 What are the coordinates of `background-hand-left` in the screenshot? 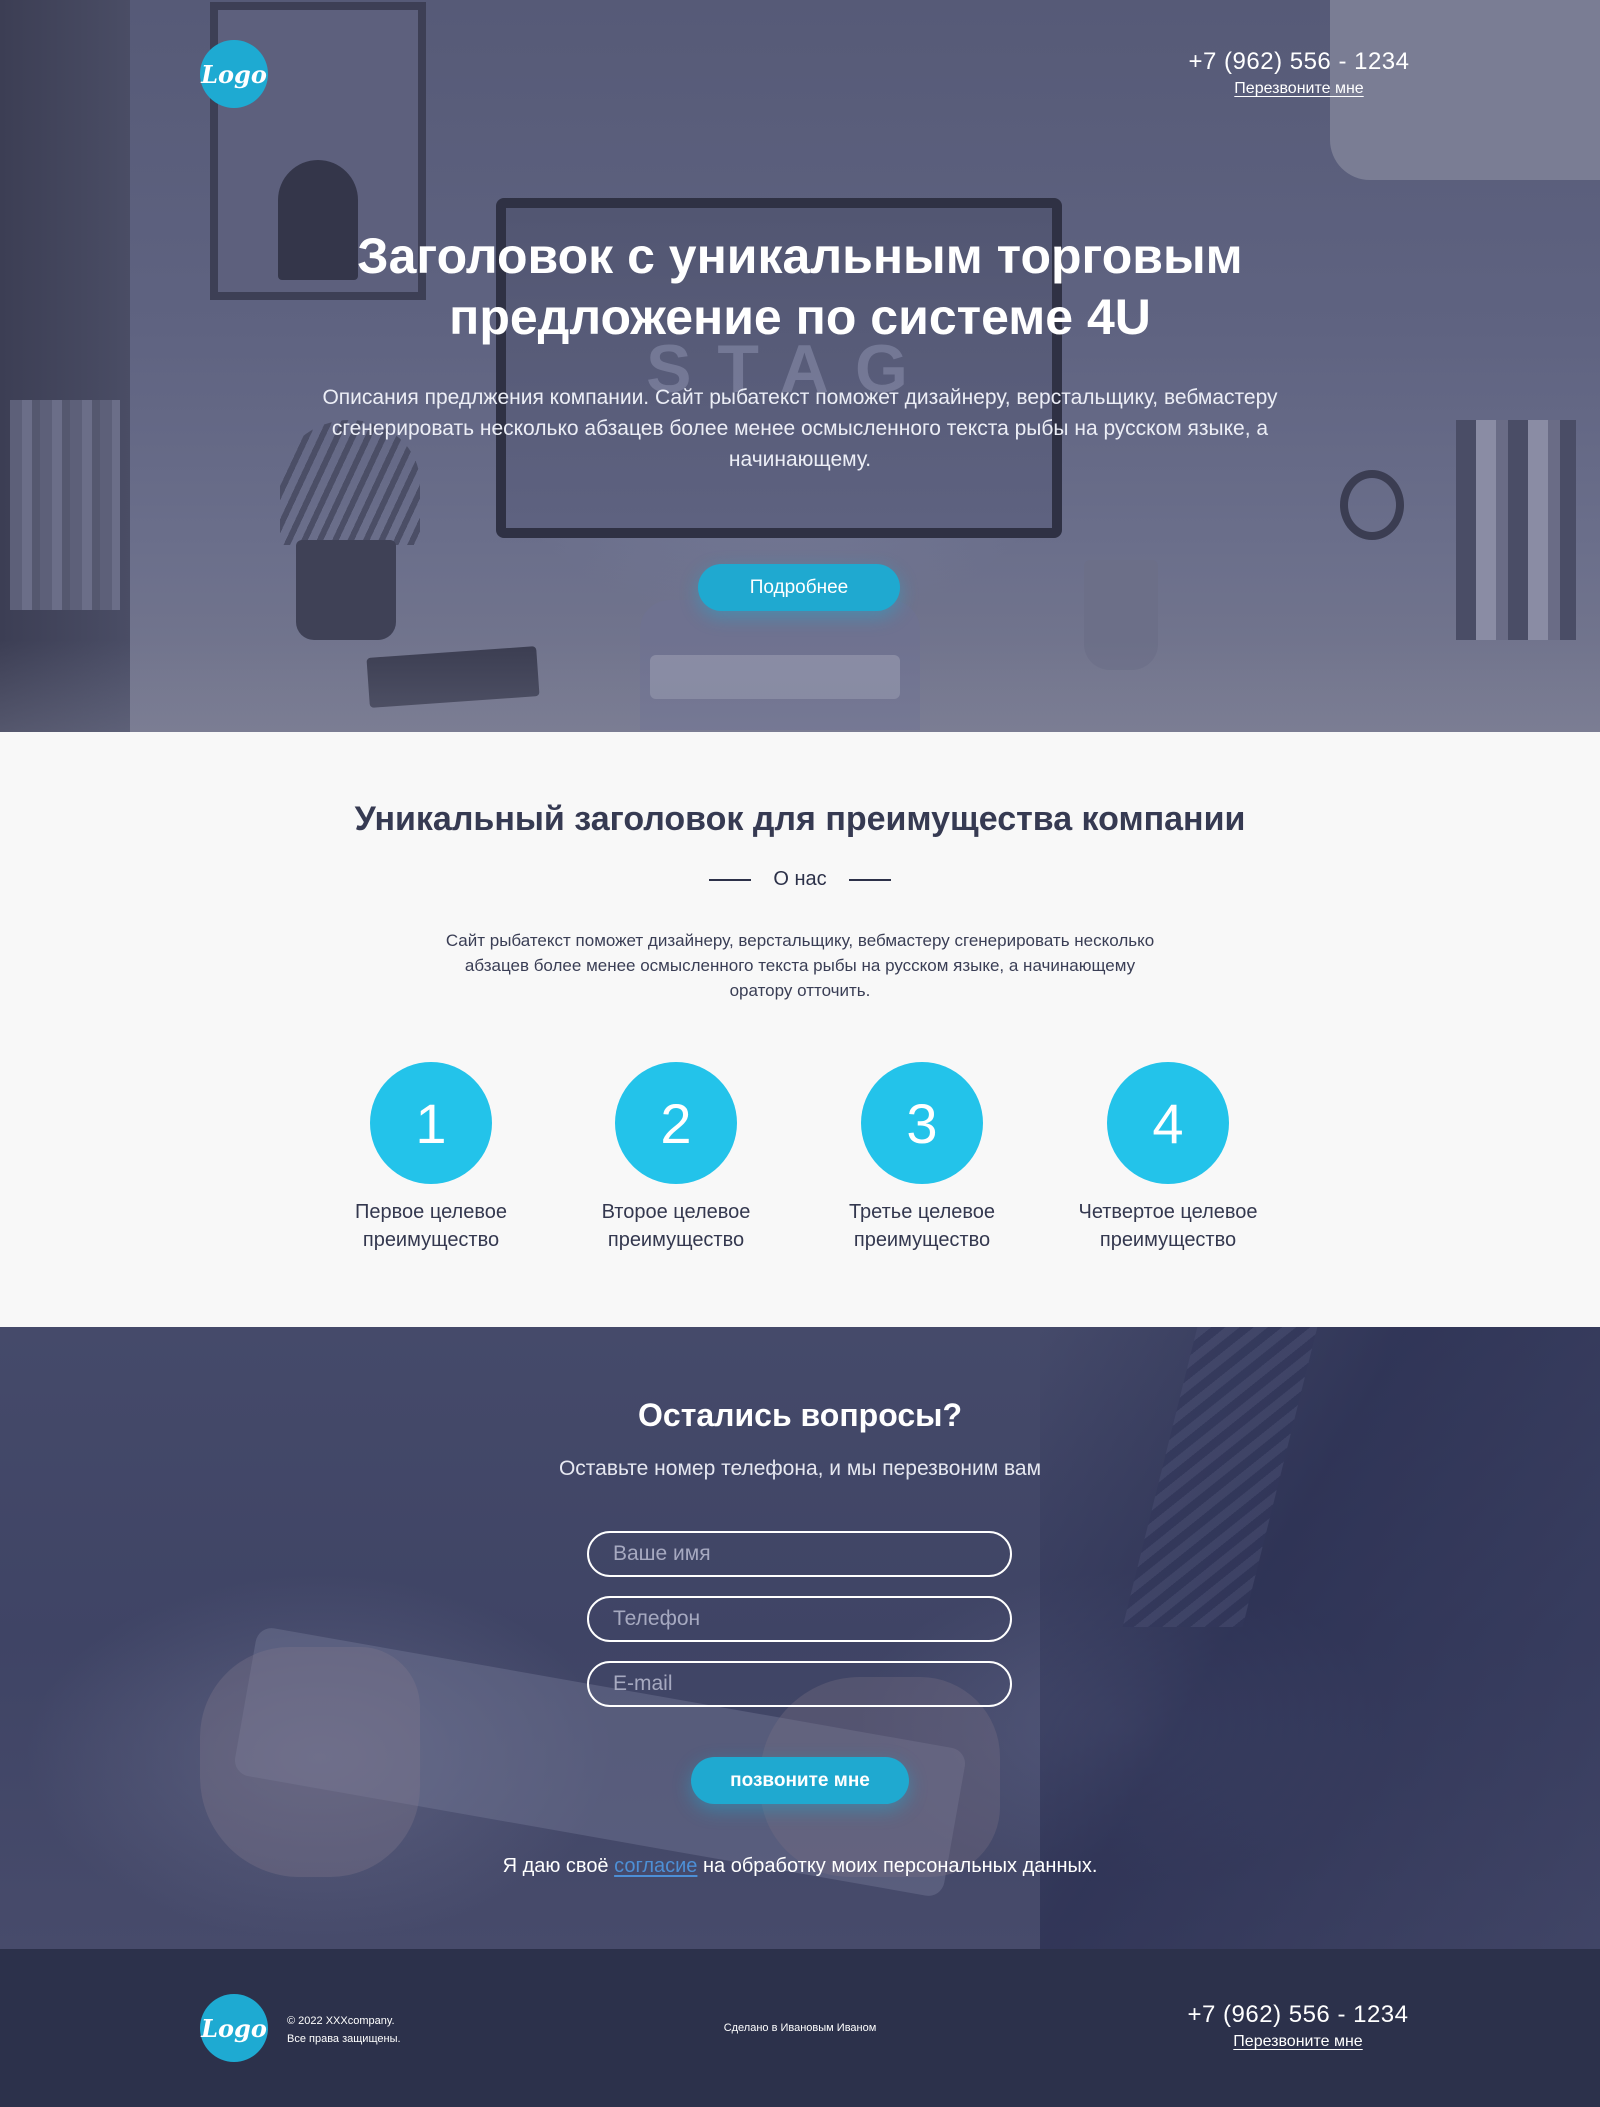 It's located at (310, 1762).